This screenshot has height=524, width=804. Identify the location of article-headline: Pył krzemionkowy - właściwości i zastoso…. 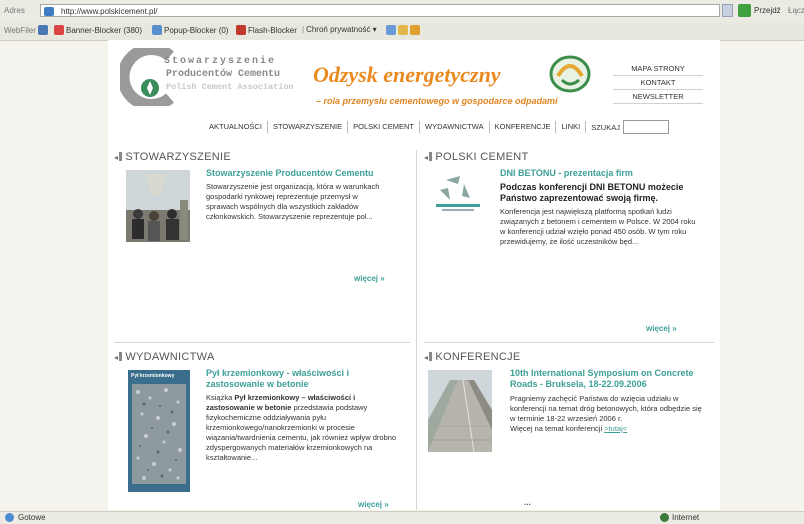
(304, 379).